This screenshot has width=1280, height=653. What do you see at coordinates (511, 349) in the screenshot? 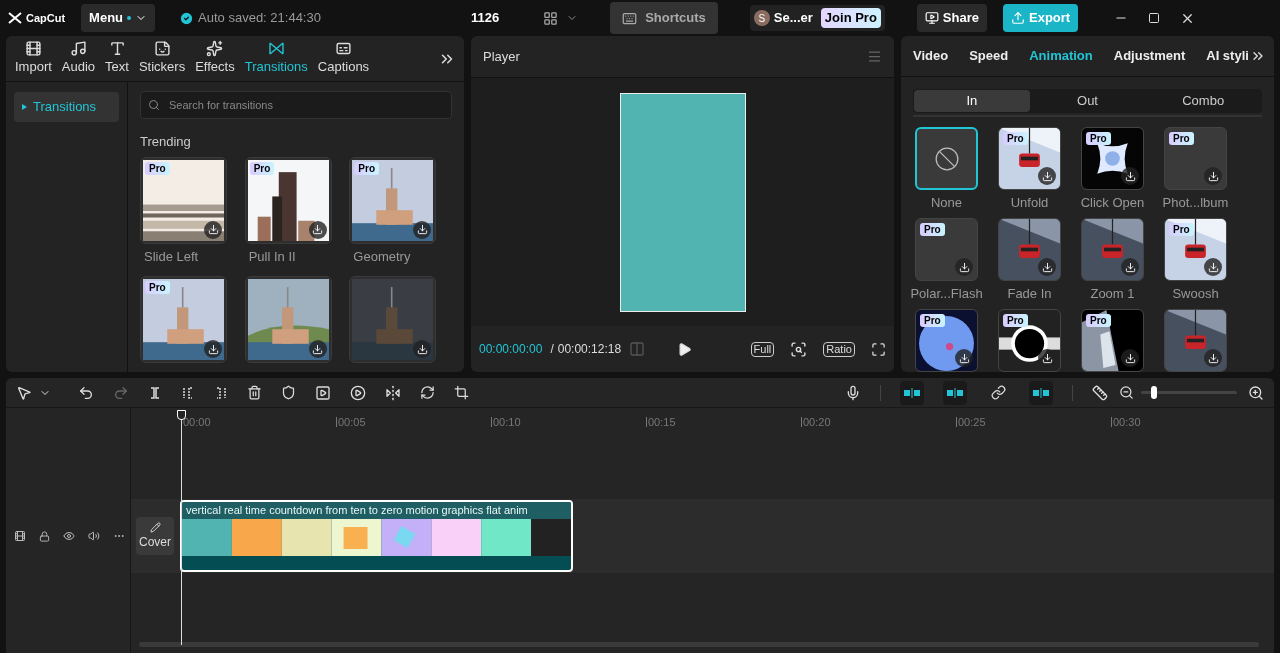
I see `current-time: 00:00:00:00` at bounding box center [511, 349].